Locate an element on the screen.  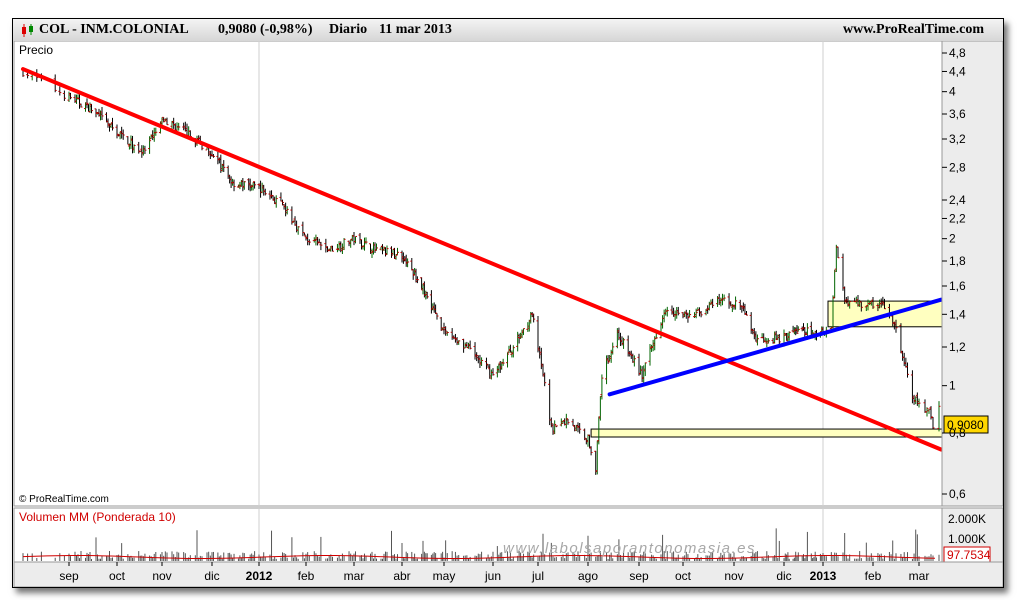
time-tick-label: jul is located at coordinates (537, 576).